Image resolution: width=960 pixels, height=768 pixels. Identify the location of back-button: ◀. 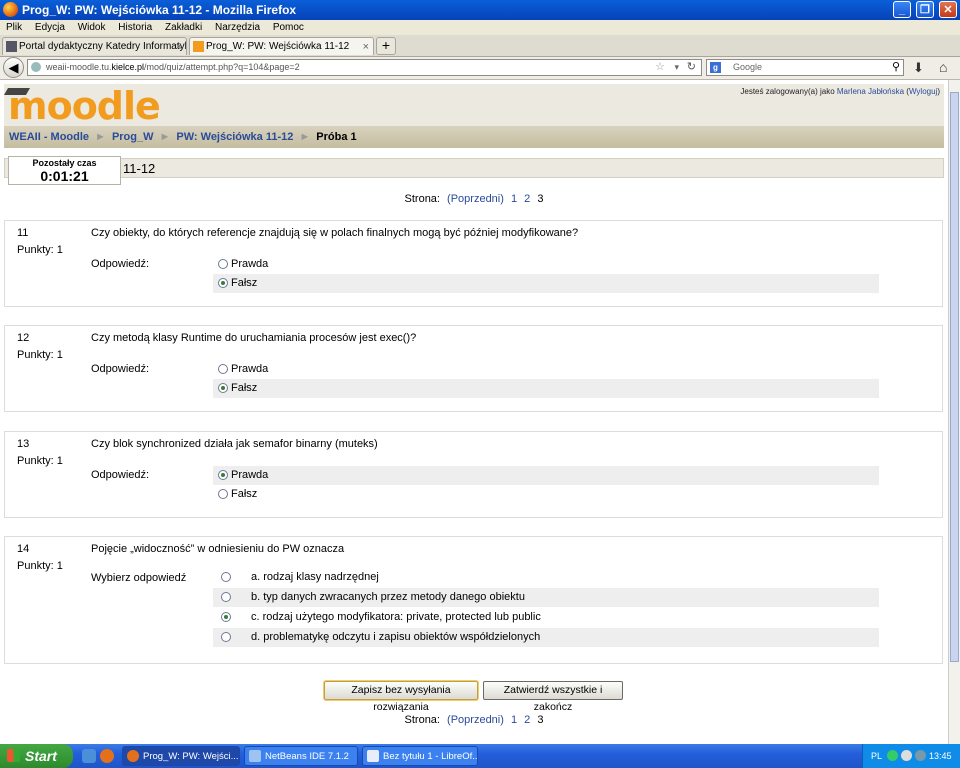
(13, 67).